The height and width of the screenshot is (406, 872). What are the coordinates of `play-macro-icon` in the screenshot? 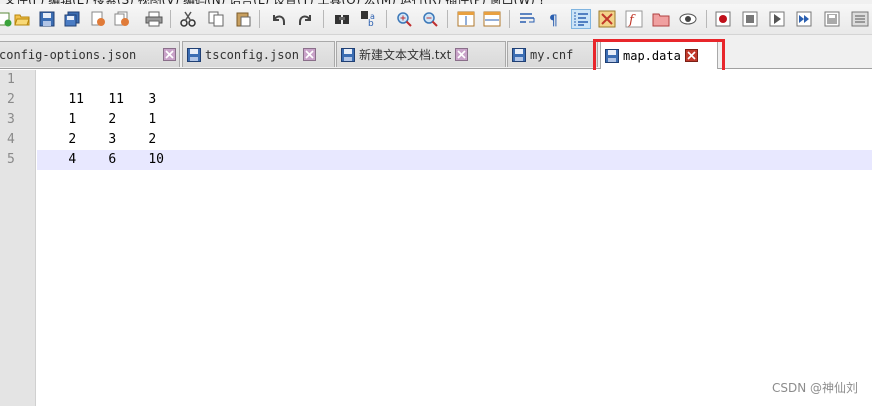 It's located at (777, 19).